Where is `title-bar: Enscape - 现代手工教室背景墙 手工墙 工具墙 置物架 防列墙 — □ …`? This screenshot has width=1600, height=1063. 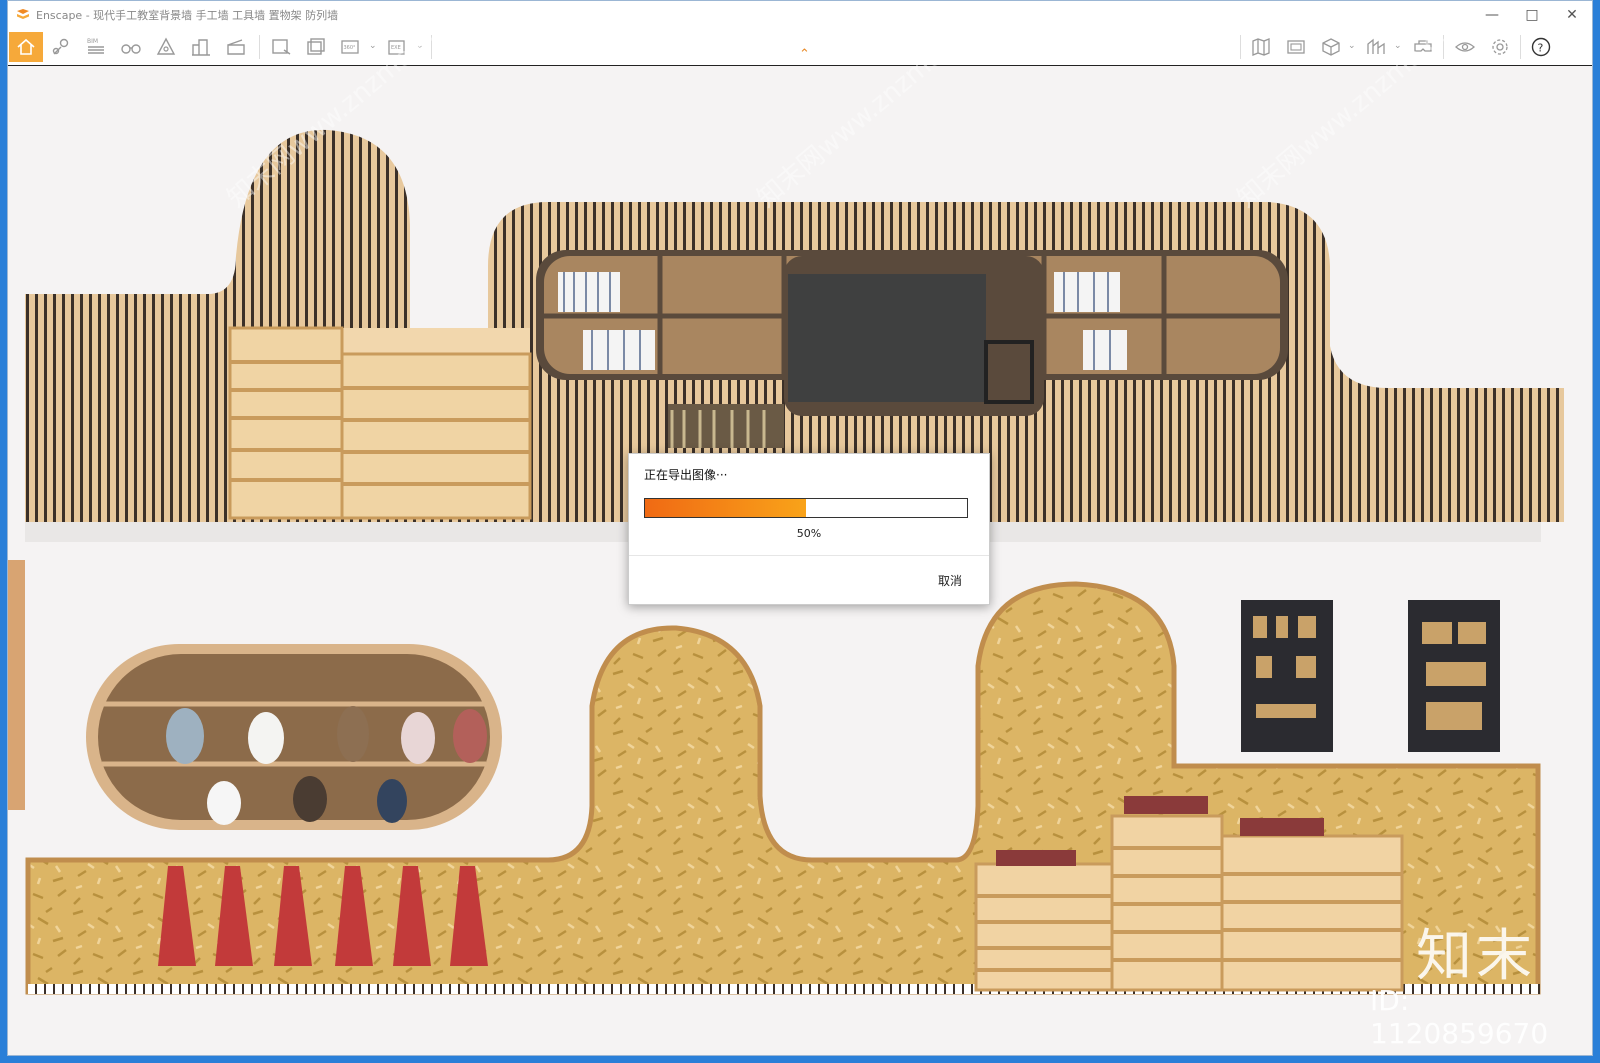 title-bar: Enscape - 现代手工教室背景墙 手工墙 工具墙 置物架 防列墙 — □ … is located at coordinates (800, 15).